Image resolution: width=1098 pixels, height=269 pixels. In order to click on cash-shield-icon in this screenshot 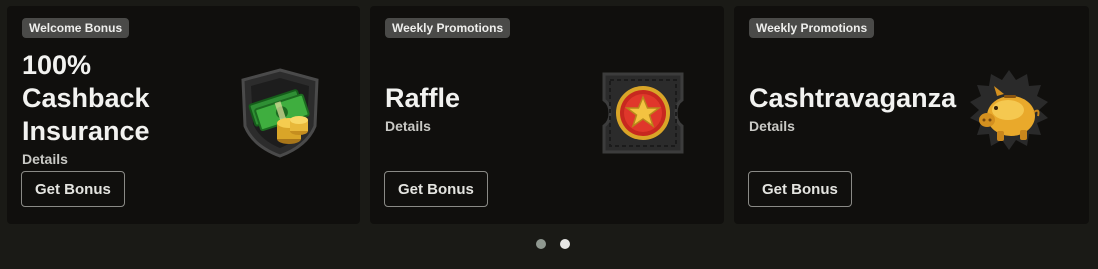, I will do `click(280, 113)`.